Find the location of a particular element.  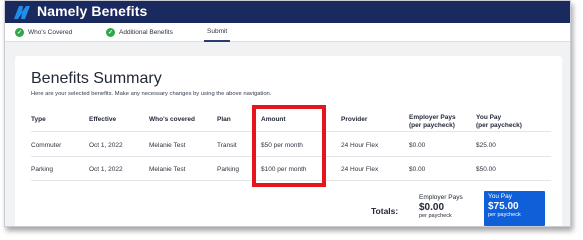

employer-total-label: Employer Pays is located at coordinates (441, 197).